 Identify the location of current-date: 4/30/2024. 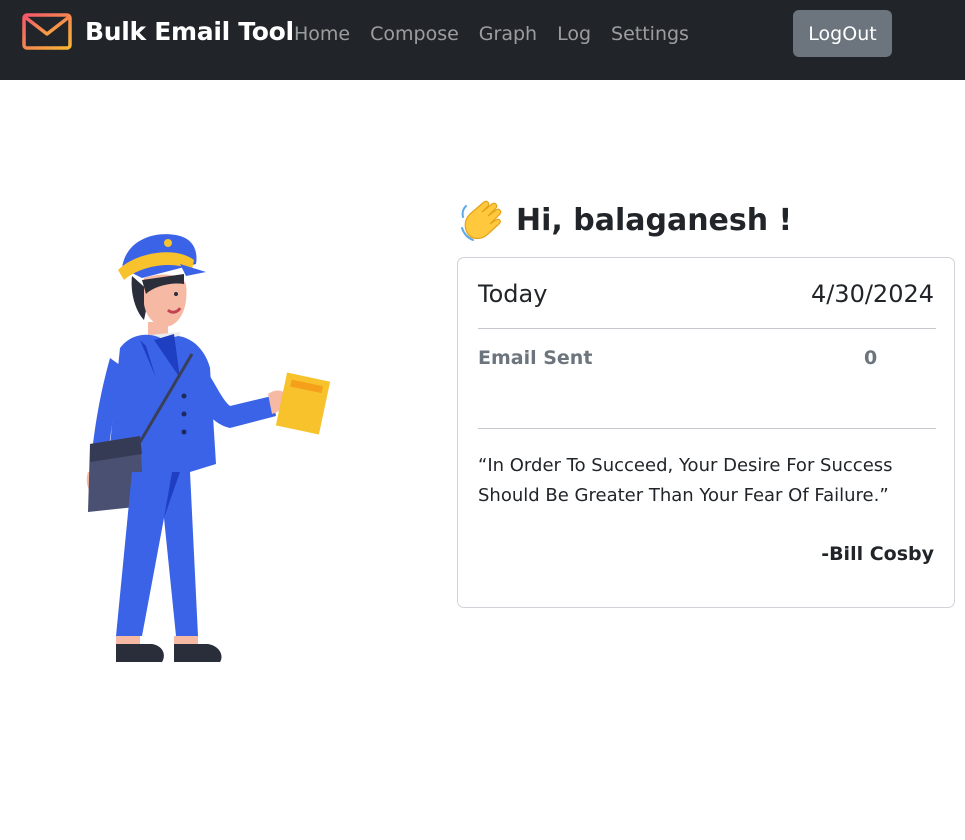
(872, 294).